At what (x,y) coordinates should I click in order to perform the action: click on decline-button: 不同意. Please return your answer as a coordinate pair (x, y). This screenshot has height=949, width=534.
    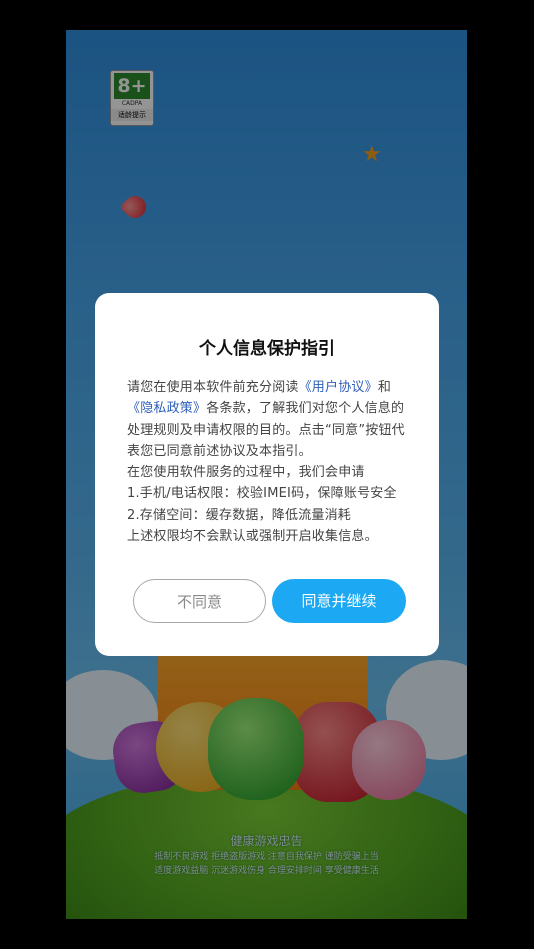
    Looking at the image, I should click on (199, 601).